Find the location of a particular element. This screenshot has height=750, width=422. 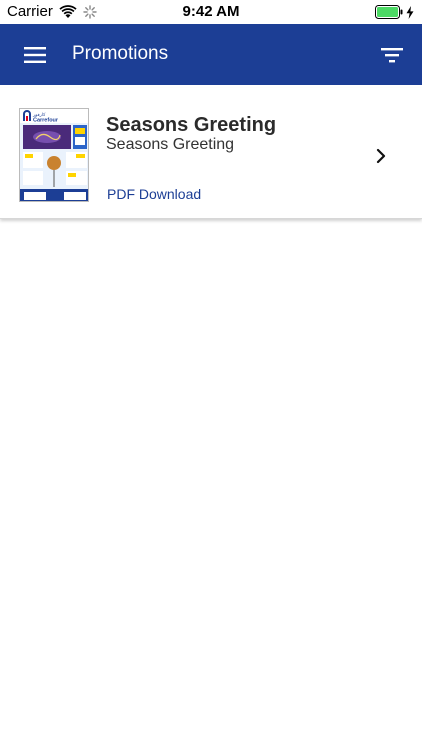

nav-bar: Promotions is located at coordinates (211, 54).